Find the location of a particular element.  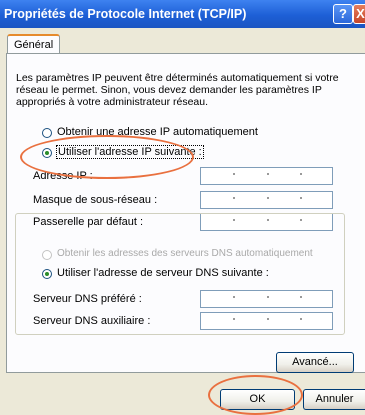

radio-ip-auto-label: Obtenir une adresse IP automatiquement is located at coordinates (157, 132).